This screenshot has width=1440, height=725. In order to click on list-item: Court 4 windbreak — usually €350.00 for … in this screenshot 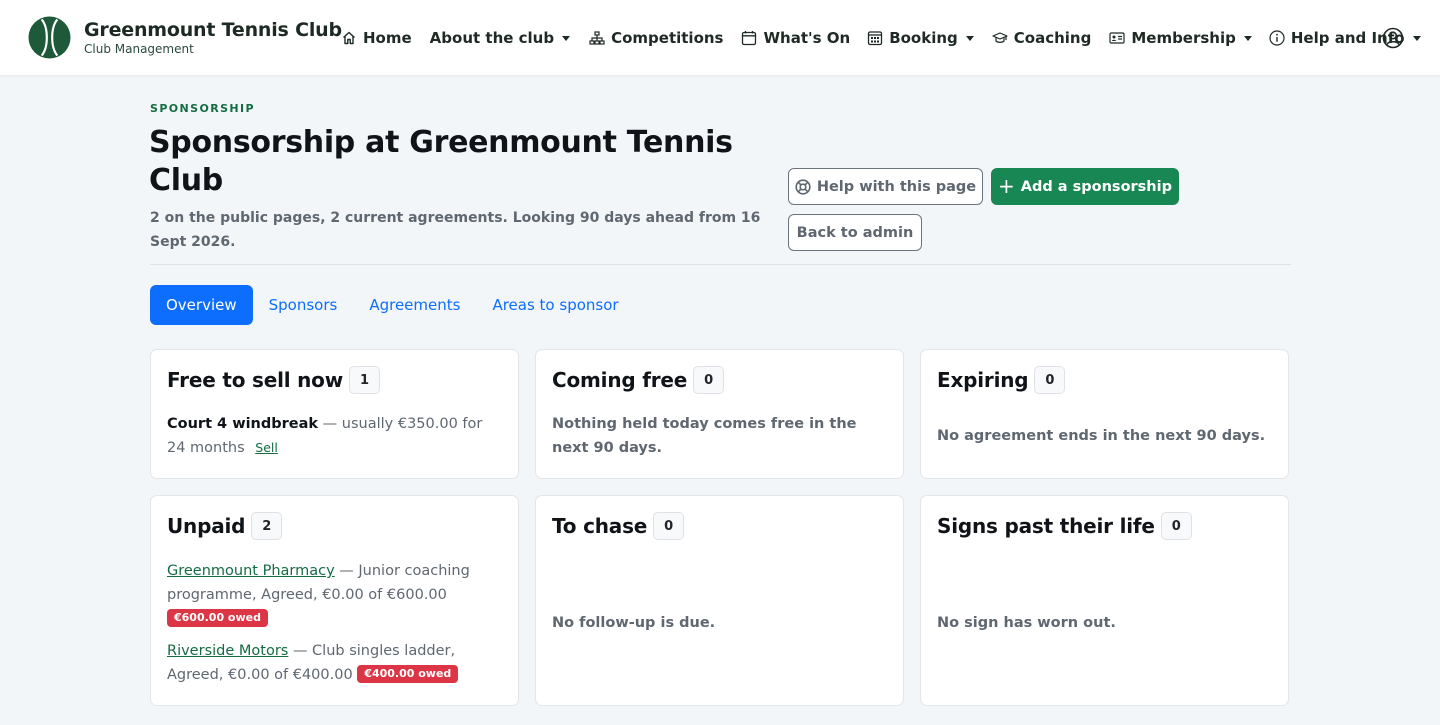, I will do `click(334, 436)`.